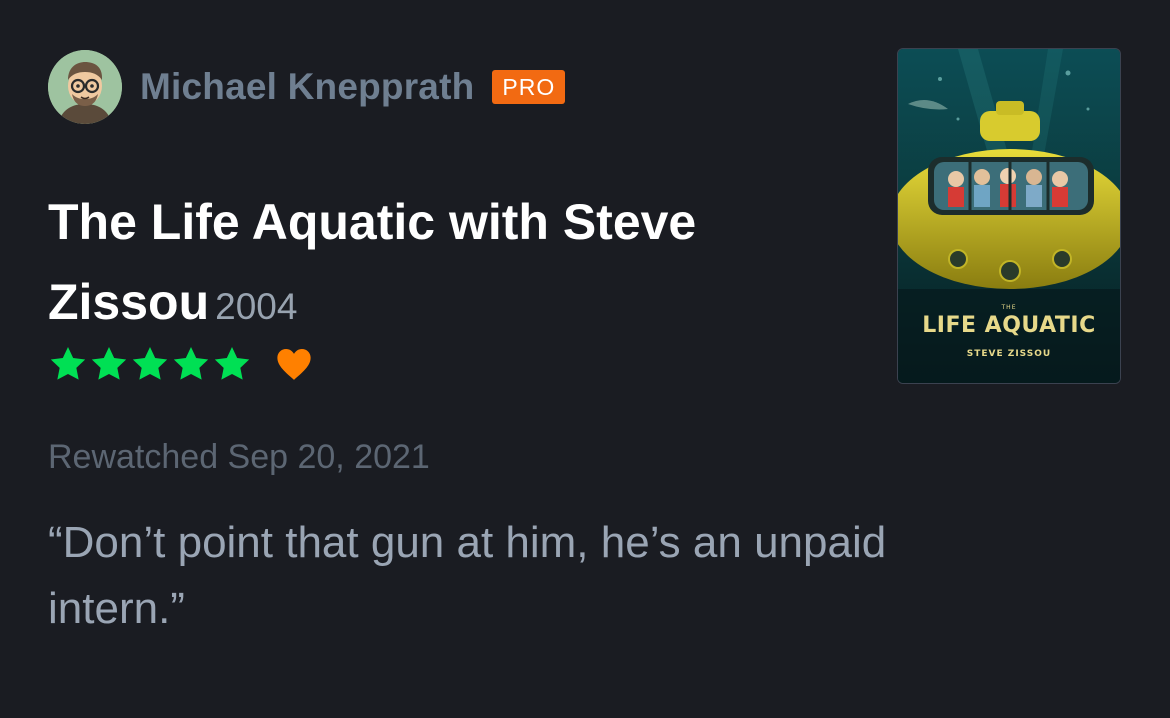 This screenshot has width=1170, height=718. I want to click on watched-date: Rewatched Sep 20, 2021, so click(239, 457).